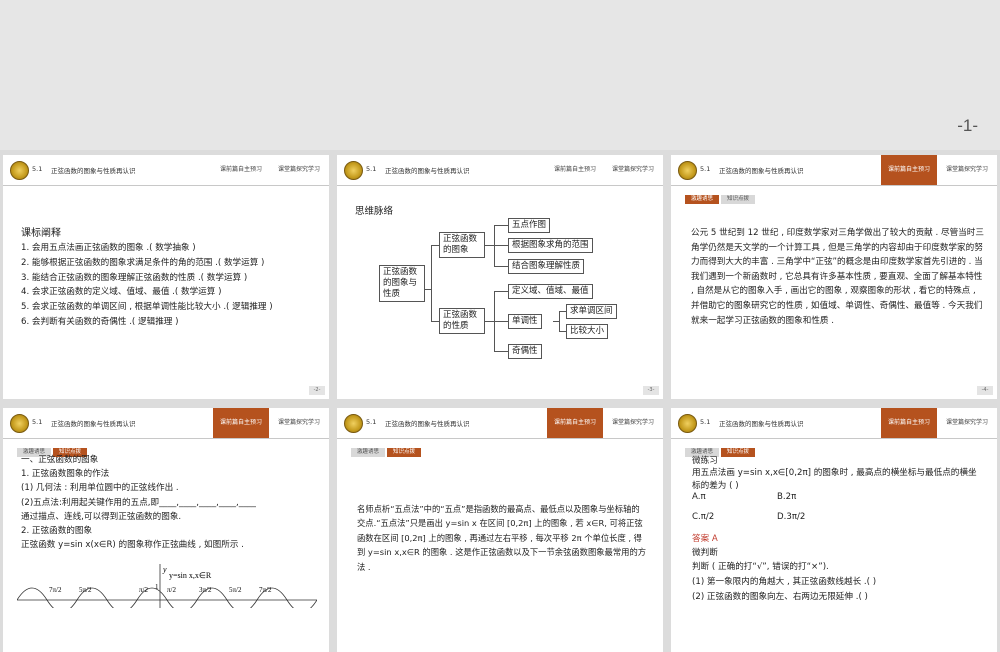 This screenshot has height=652, width=1000. I want to click on answer-text: 答案 A, so click(705, 539).